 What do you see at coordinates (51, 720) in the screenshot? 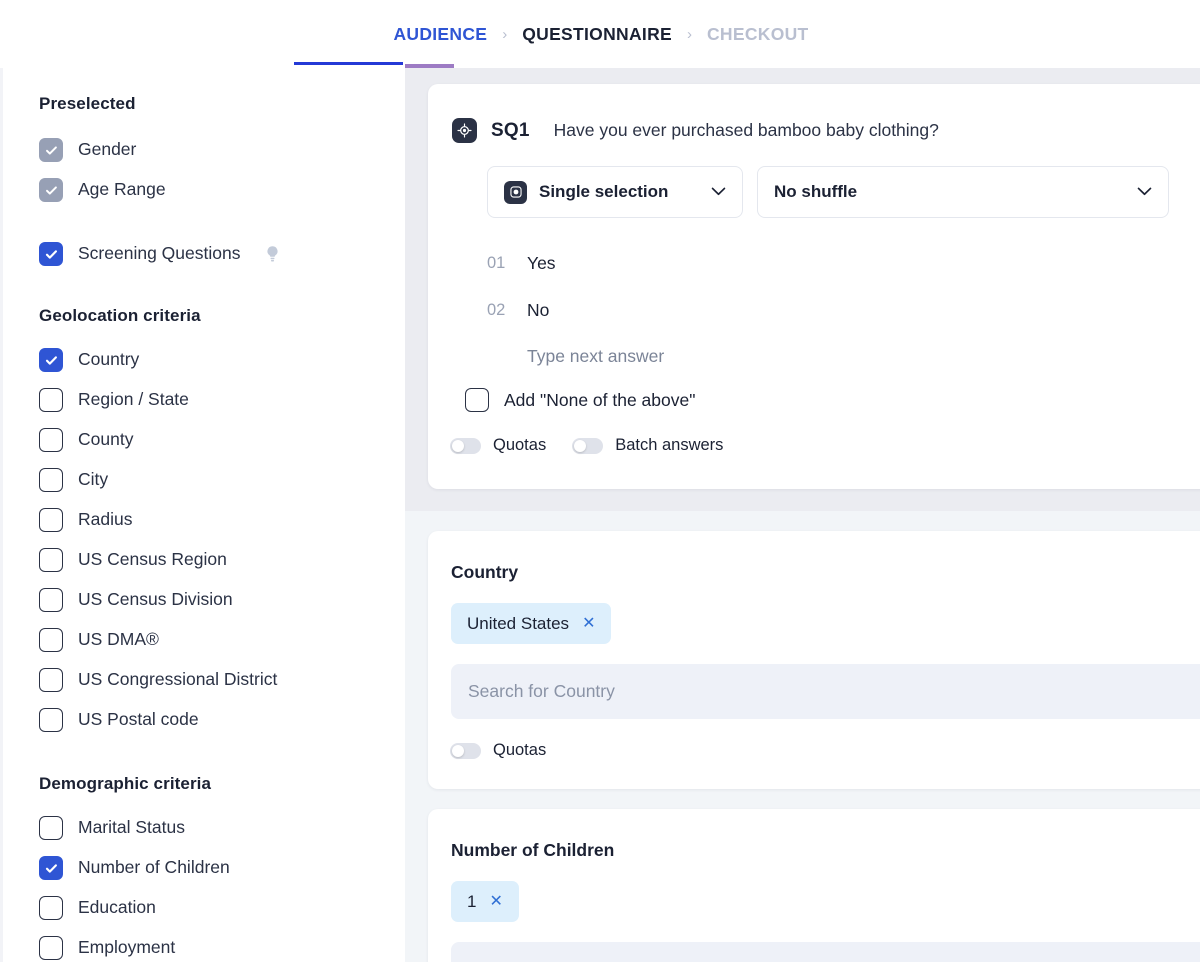
I see `checkbox-us-postal-code` at bounding box center [51, 720].